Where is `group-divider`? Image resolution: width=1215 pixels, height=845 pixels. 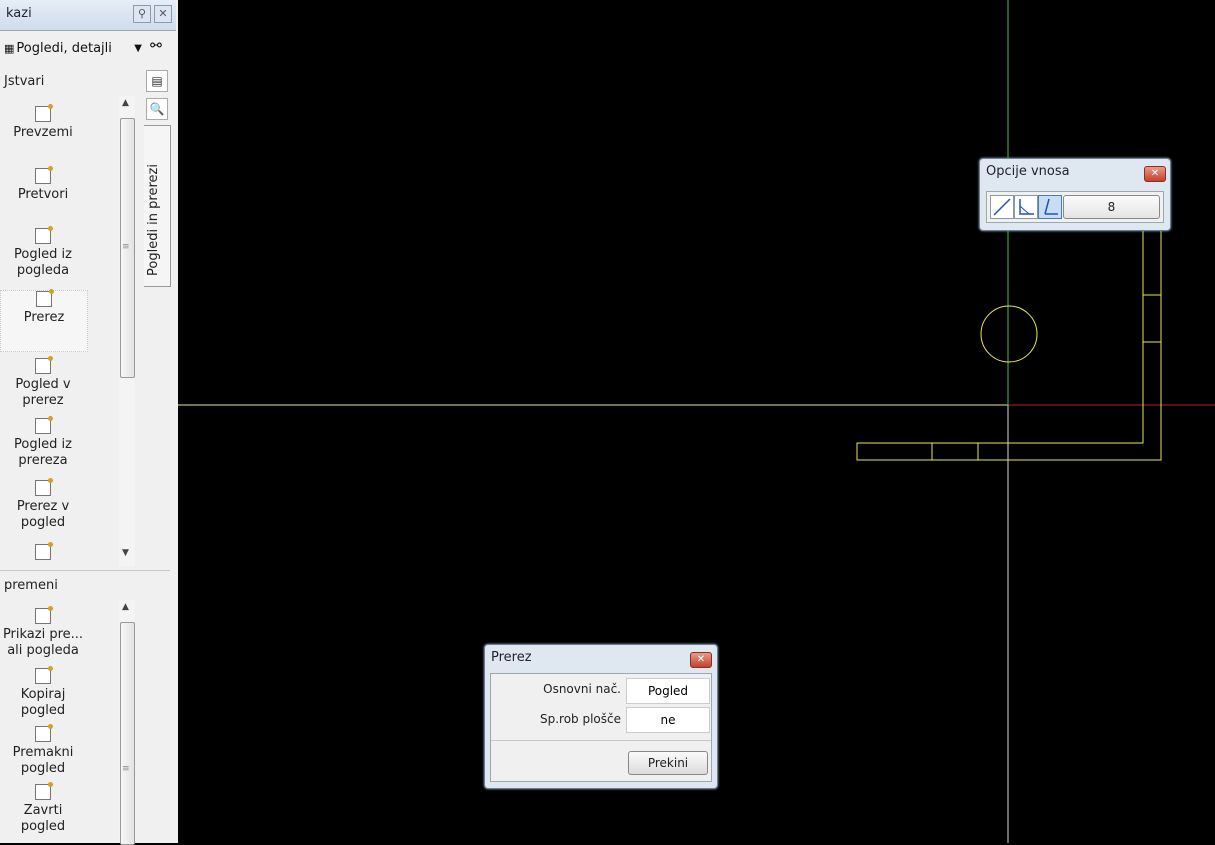
group-divider is located at coordinates (85, 570).